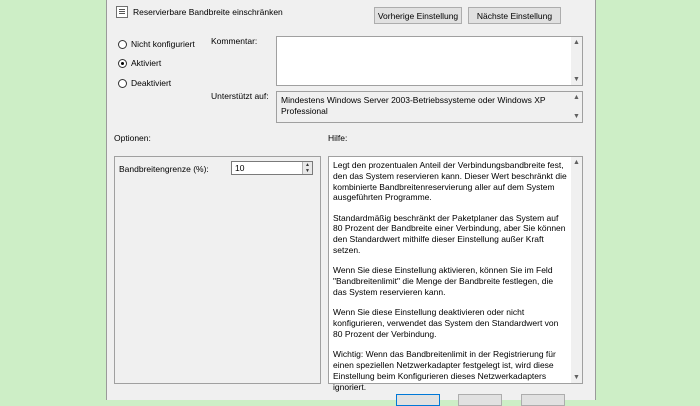 Image resolution: width=700 pixels, height=406 pixels. Describe the element at coordinates (240, 96) in the screenshot. I see `supported-label: Unterstützt auf:` at that location.